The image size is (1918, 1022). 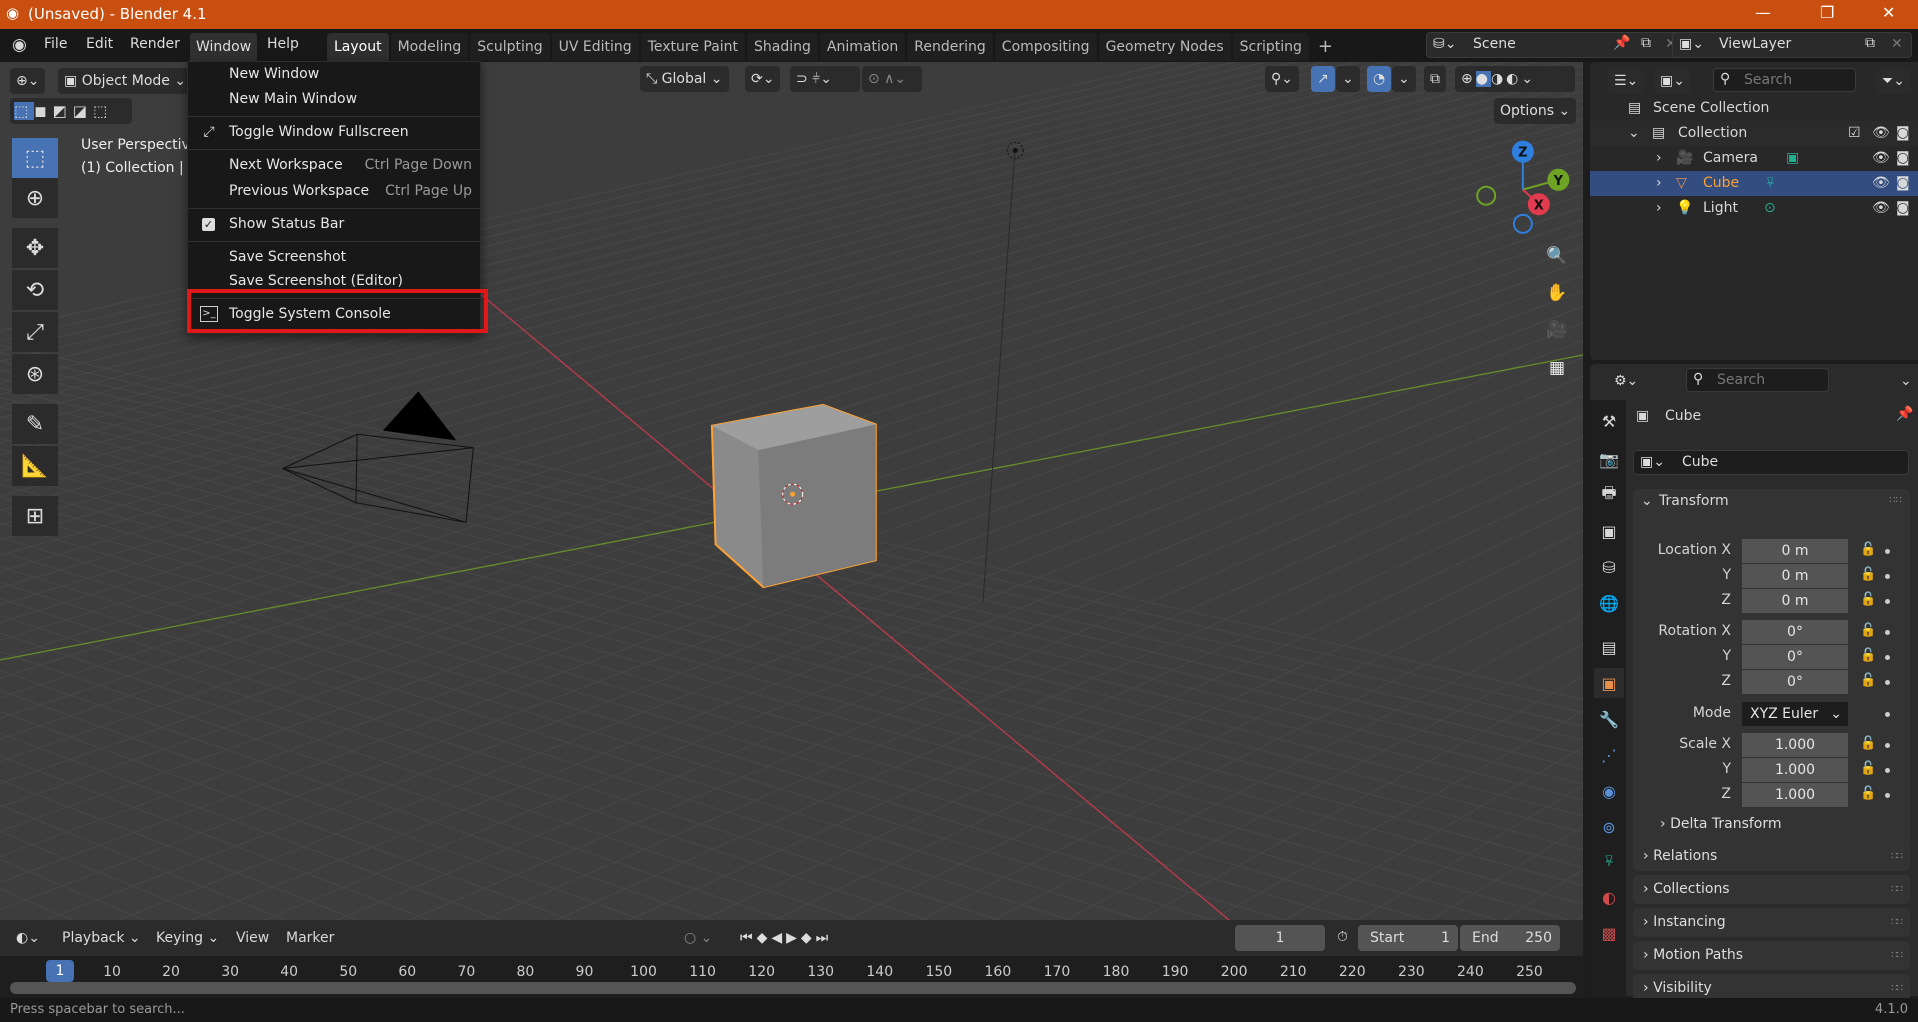 What do you see at coordinates (1515, 79) in the screenshot?
I see `shading-mode-buttons: ⊕●◑◐⌄` at bounding box center [1515, 79].